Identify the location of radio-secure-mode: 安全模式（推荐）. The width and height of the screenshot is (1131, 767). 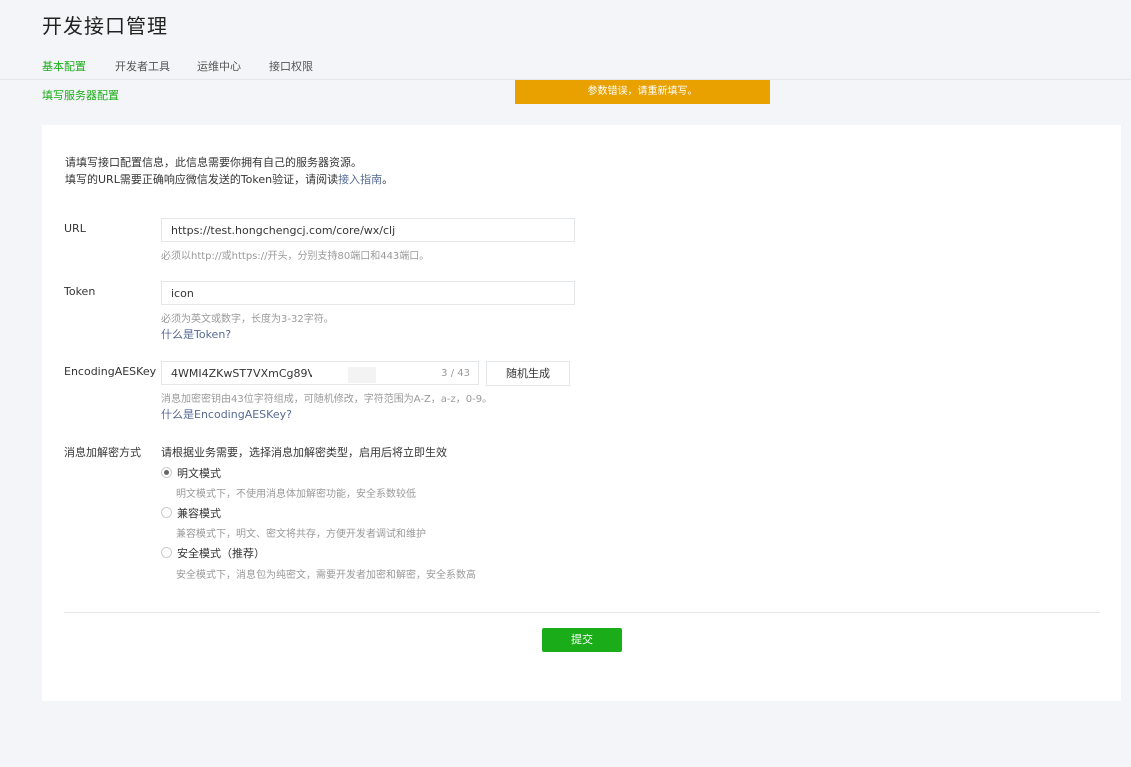
(213, 553).